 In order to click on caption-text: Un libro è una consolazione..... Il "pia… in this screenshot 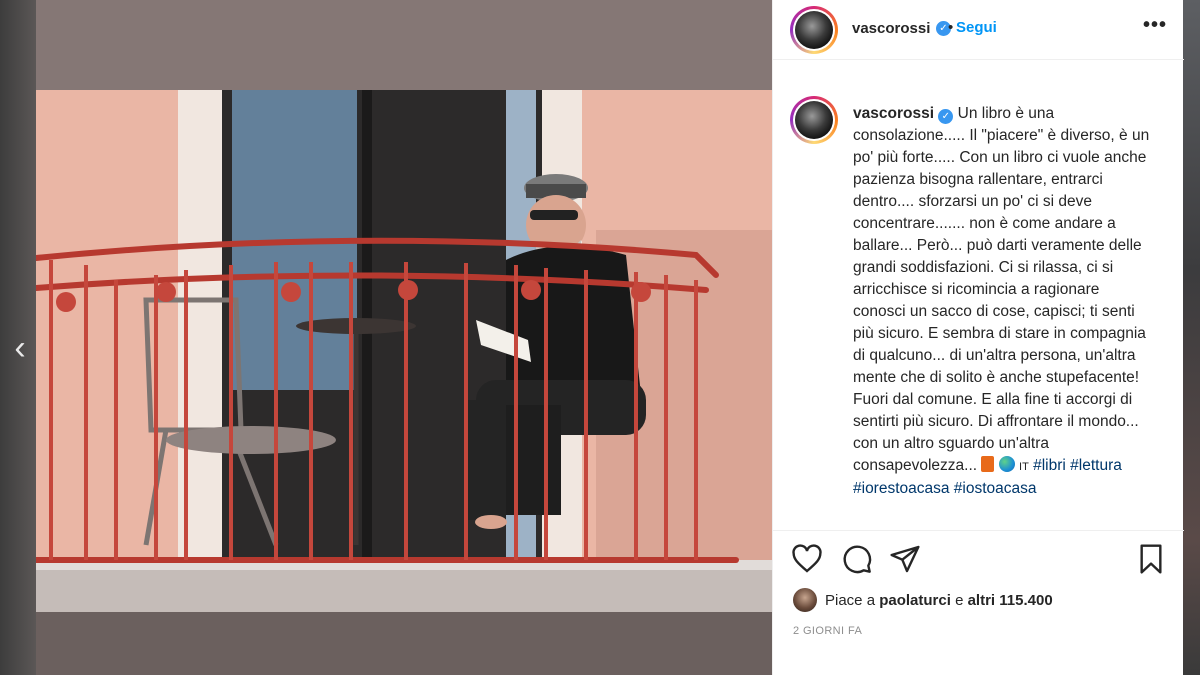, I will do `click(1001, 289)`.